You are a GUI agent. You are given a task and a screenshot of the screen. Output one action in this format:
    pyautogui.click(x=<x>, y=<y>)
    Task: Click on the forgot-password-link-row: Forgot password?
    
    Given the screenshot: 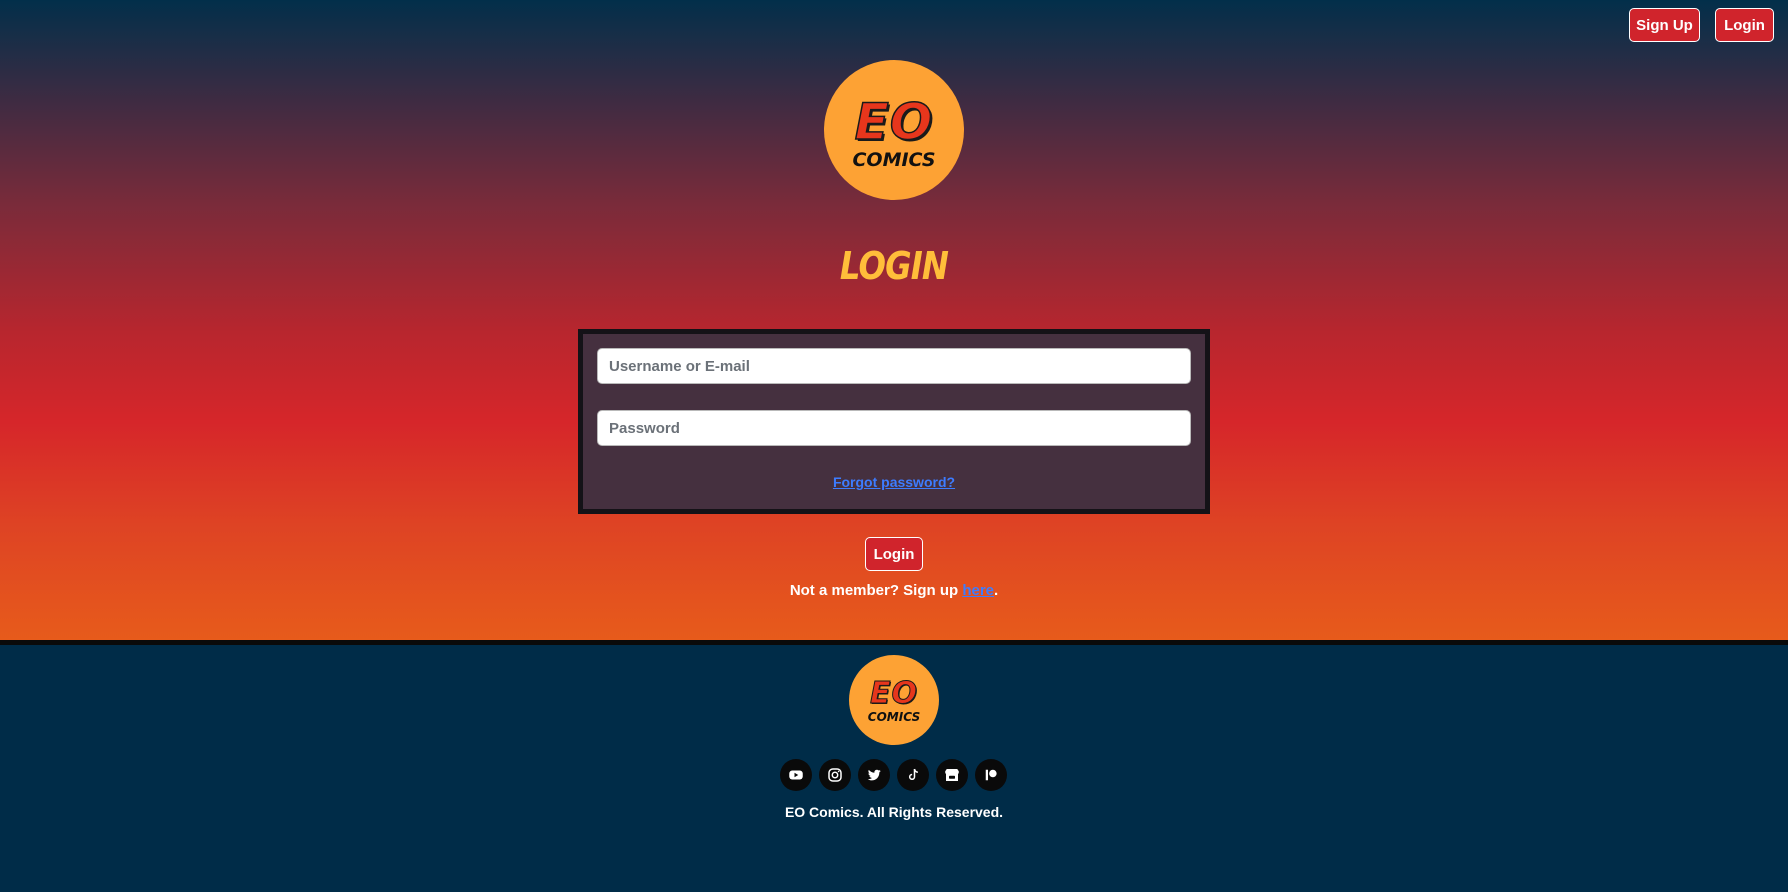 What is the action you would take?
    pyautogui.click(x=894, y=482)
    